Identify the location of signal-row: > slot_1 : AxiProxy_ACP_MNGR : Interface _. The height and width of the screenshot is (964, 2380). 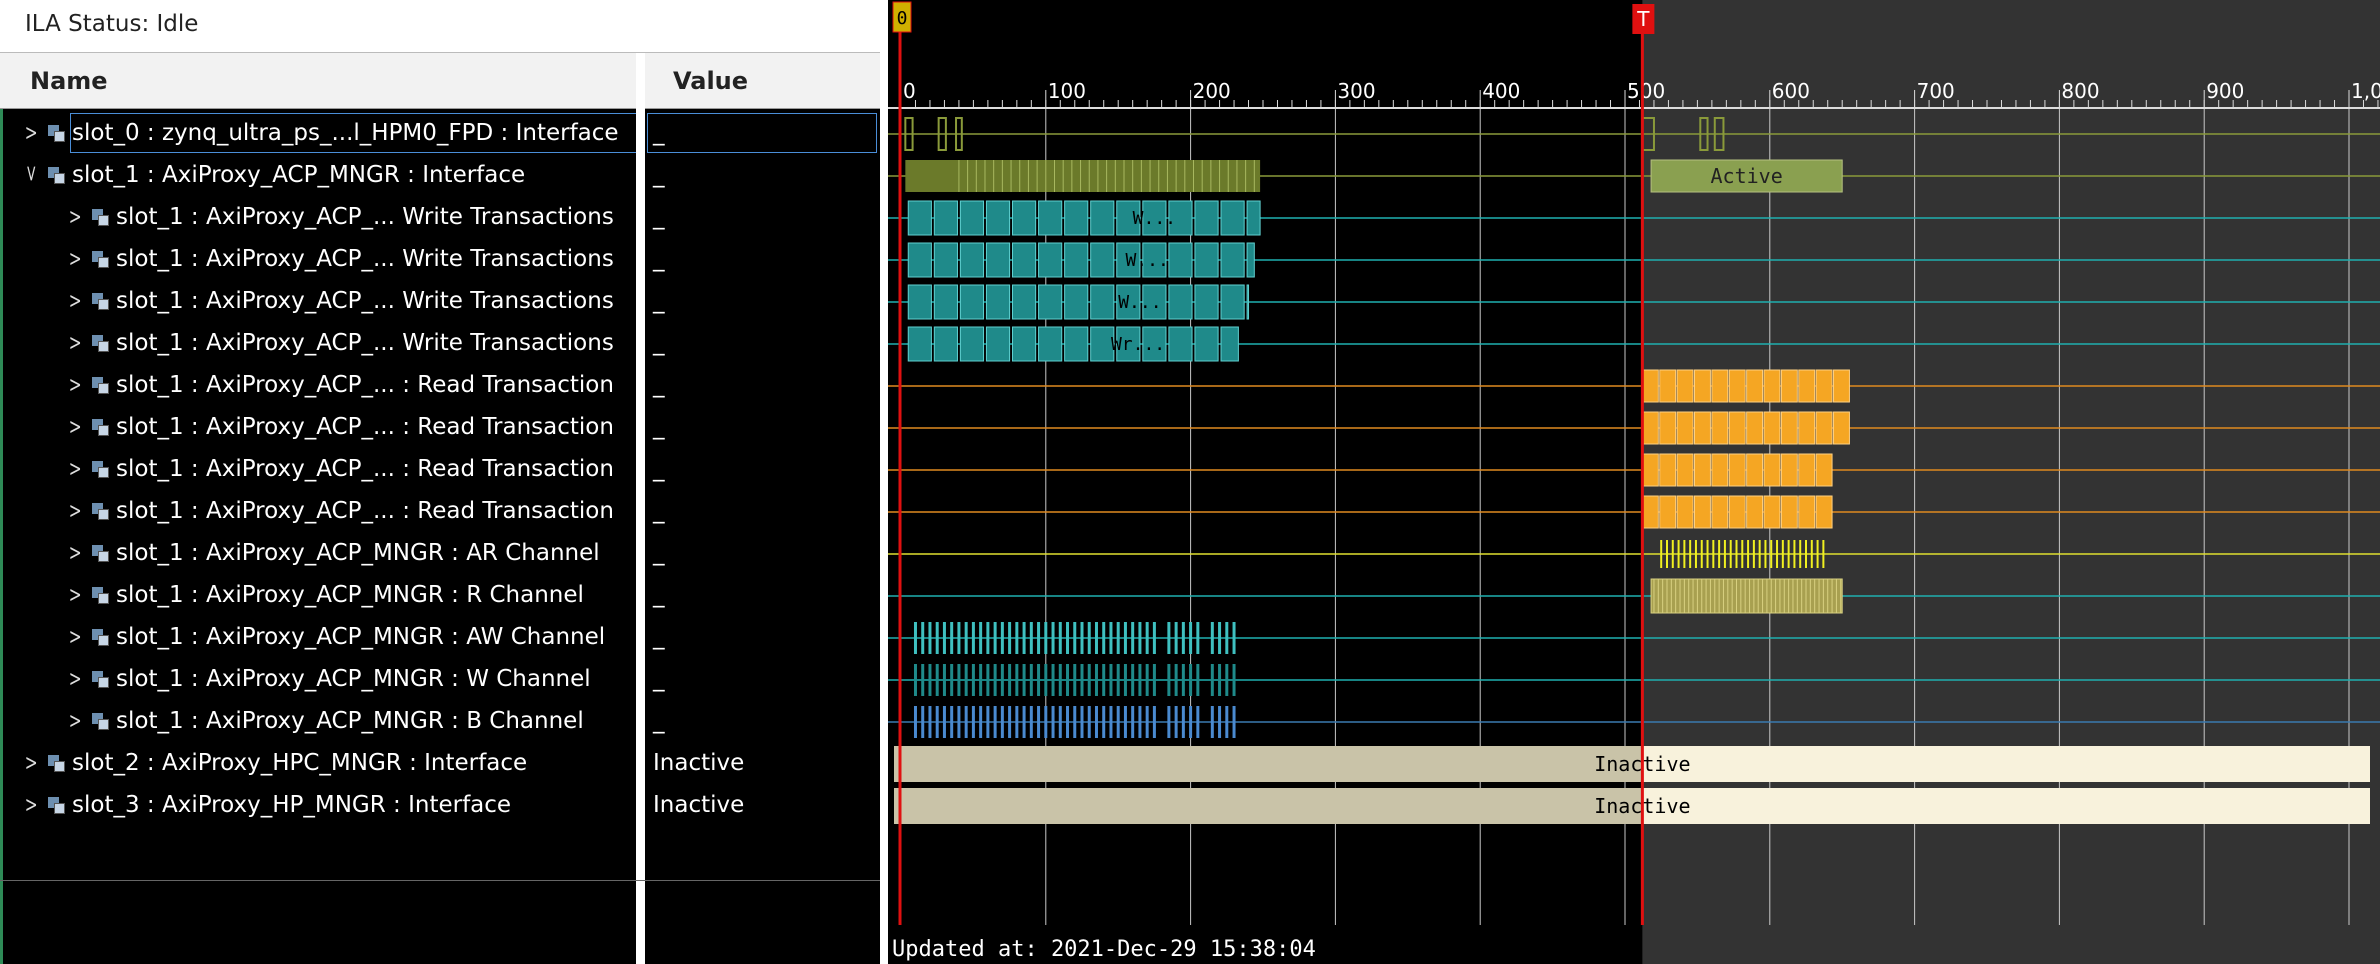
(440, 176).